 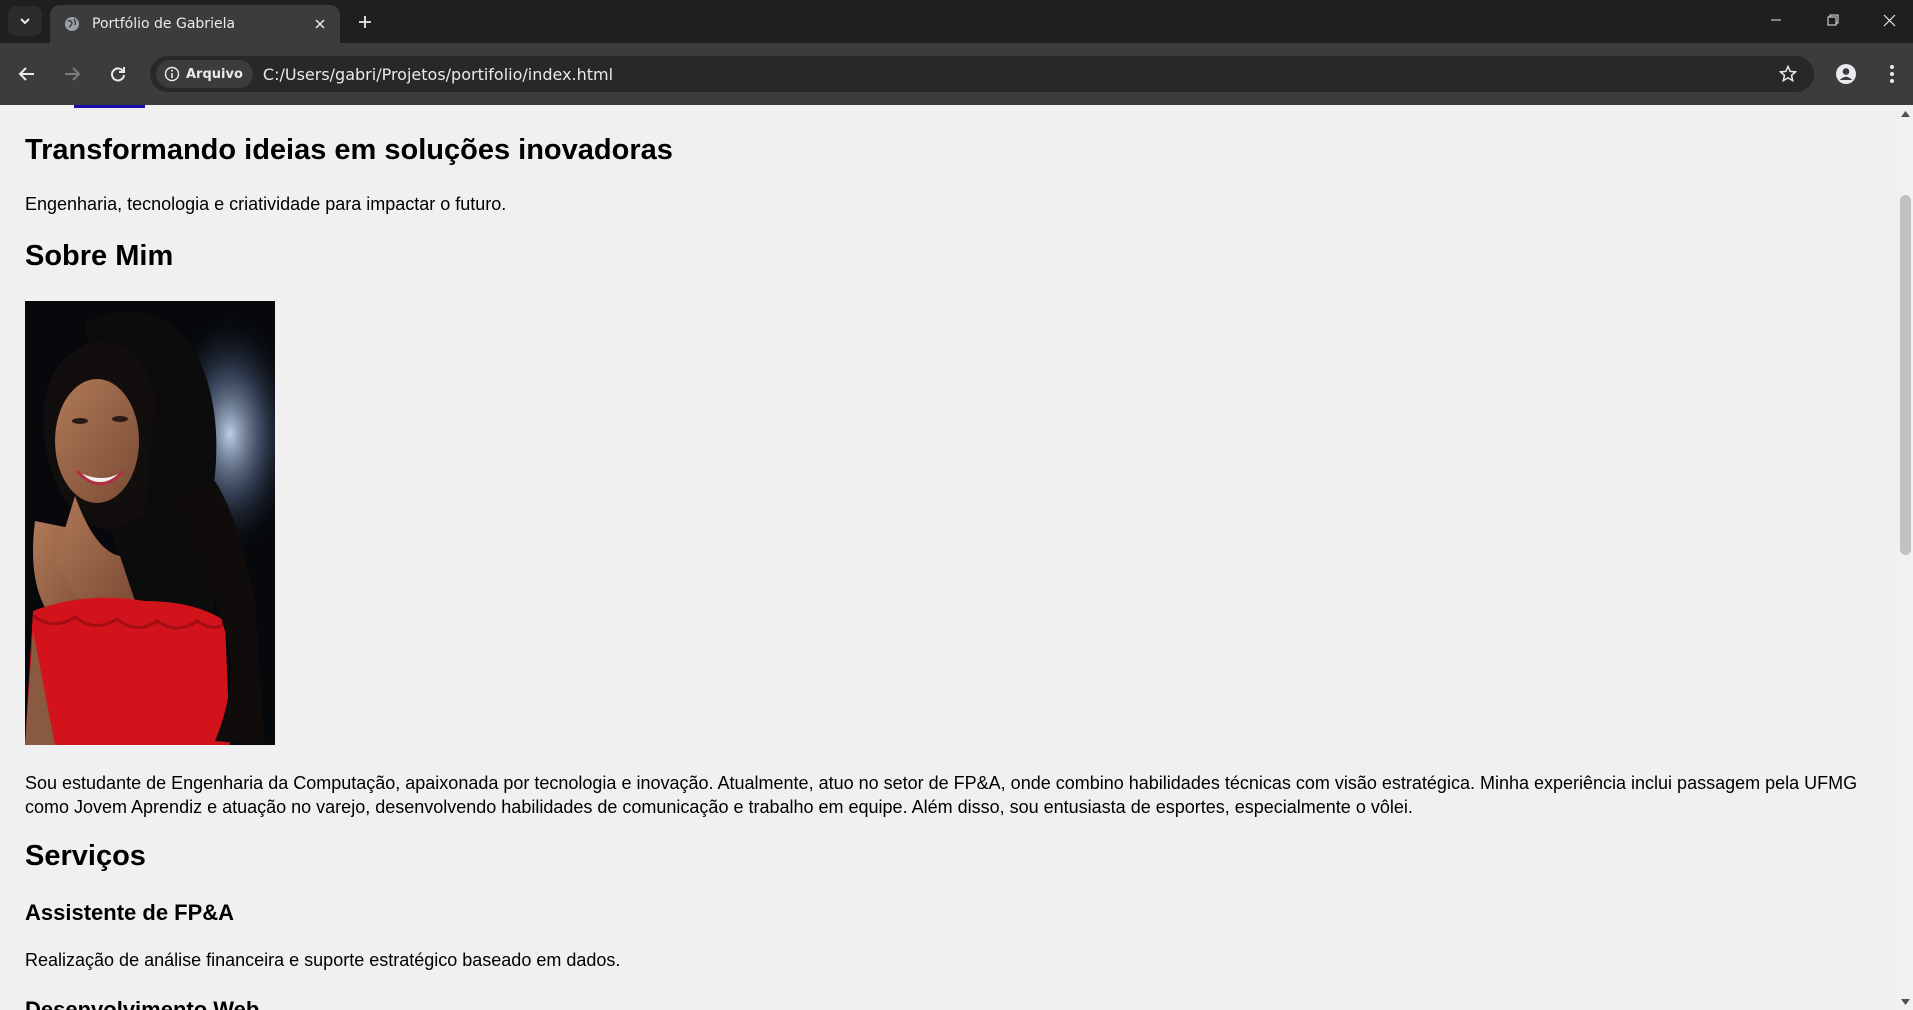 I want to click on about-heading: Sobre Mim, so click(x=99, y=256).